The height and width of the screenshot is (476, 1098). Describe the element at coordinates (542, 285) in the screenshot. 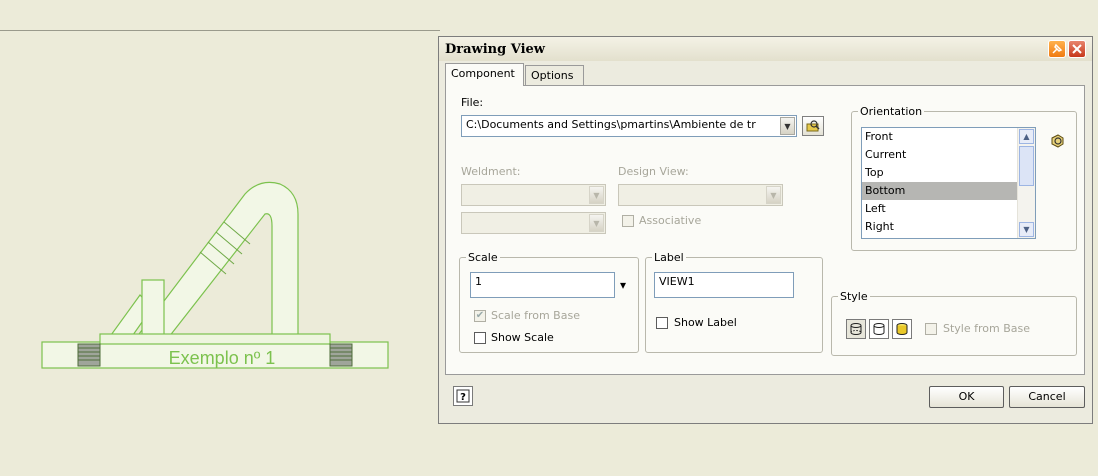

I see `scale-input: 1` at that location.